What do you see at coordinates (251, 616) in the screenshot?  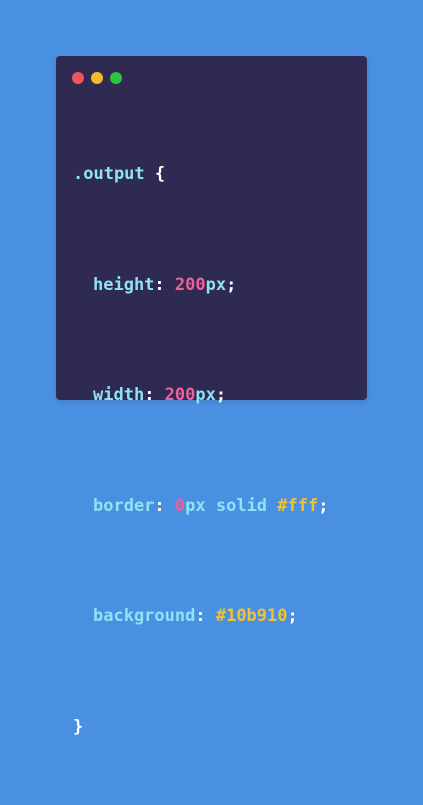 I see `property-hex: #10b910` at bounding box center [251, 616].